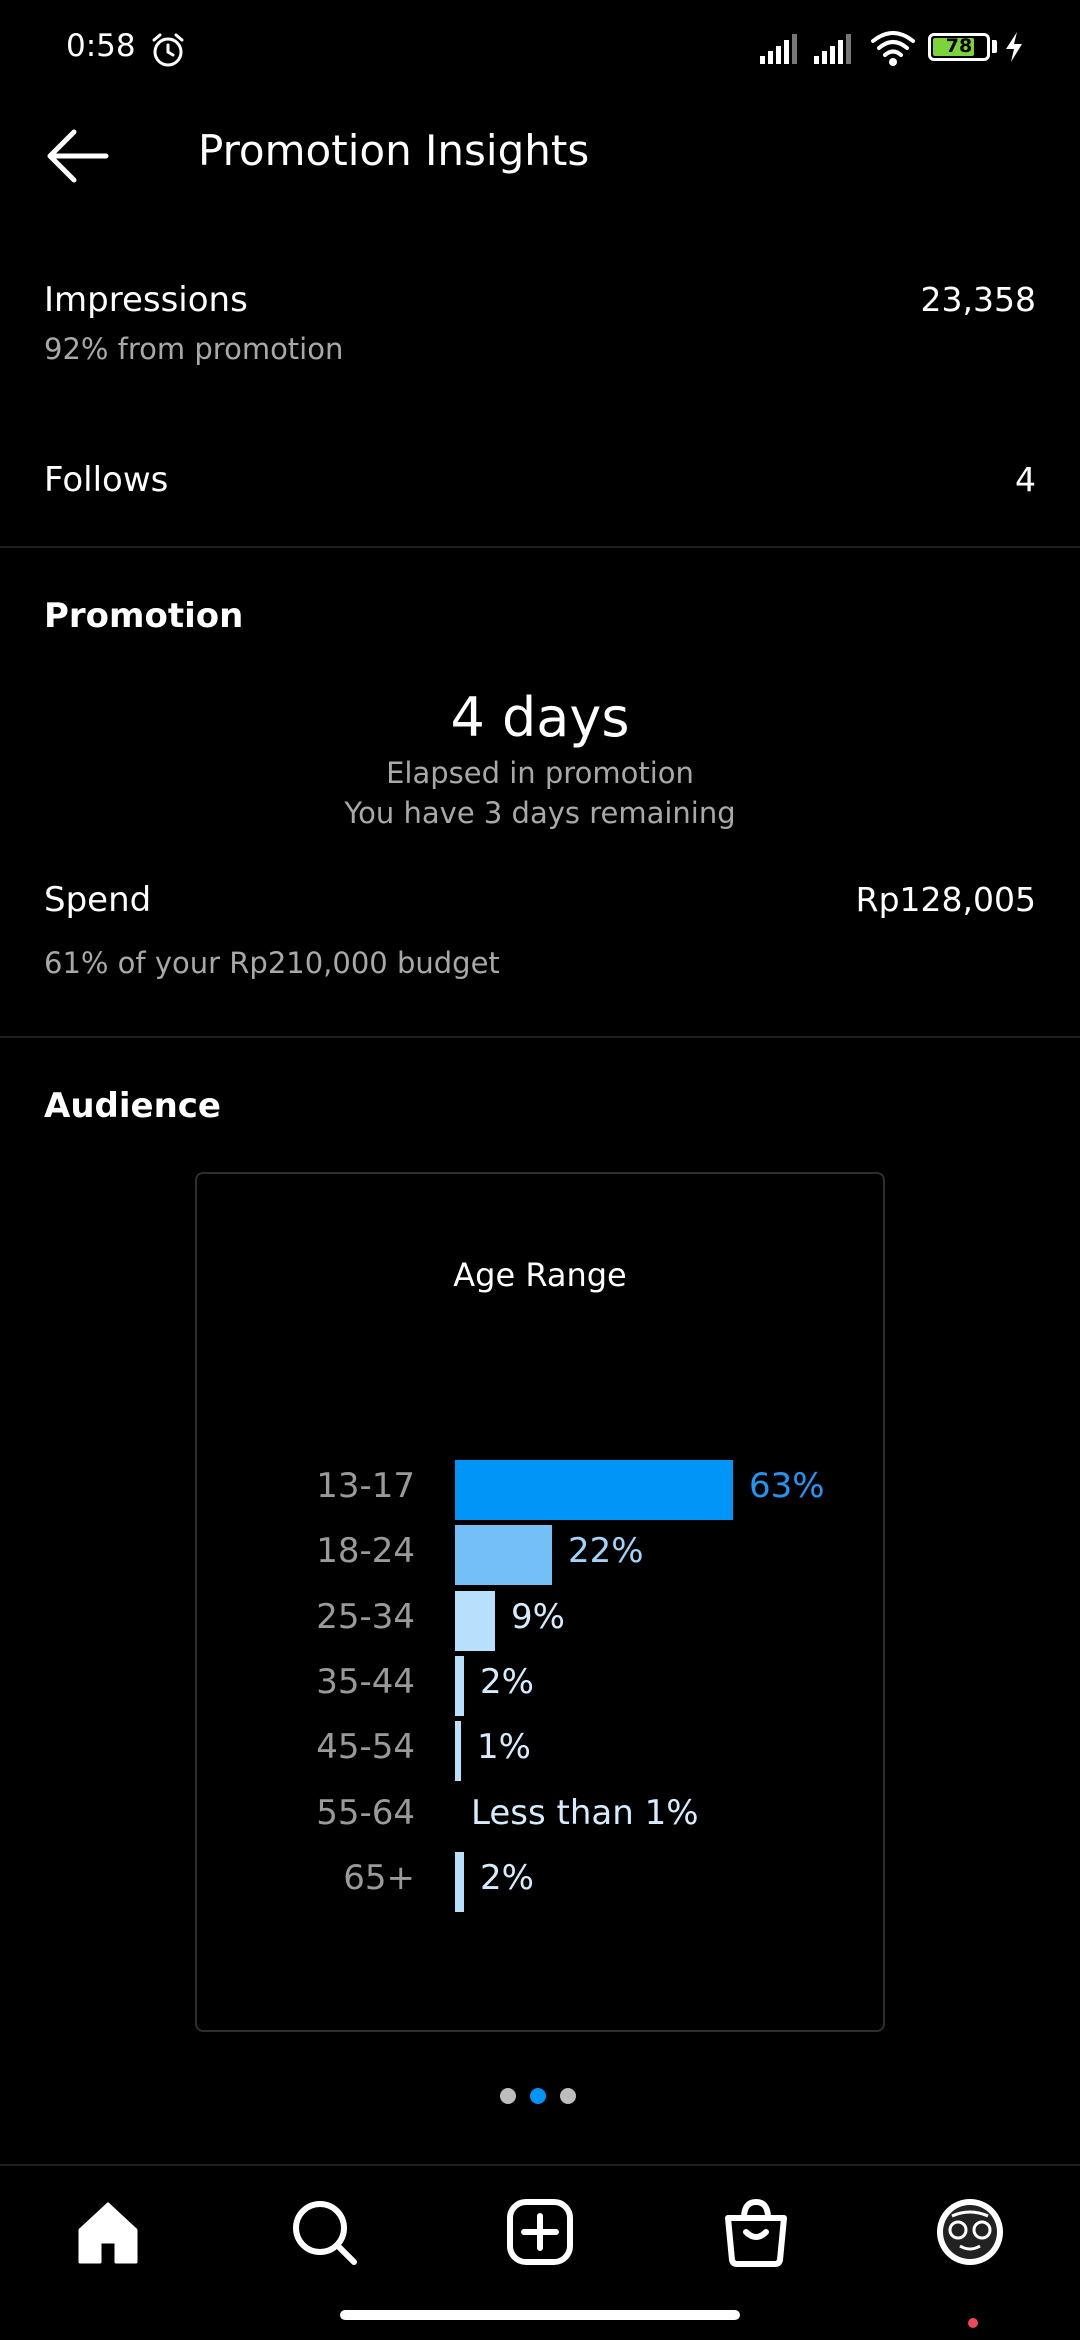 This screenshot has height=2340, width=1080. I want to click on charging-bolt-icon, so click(1014, 47).